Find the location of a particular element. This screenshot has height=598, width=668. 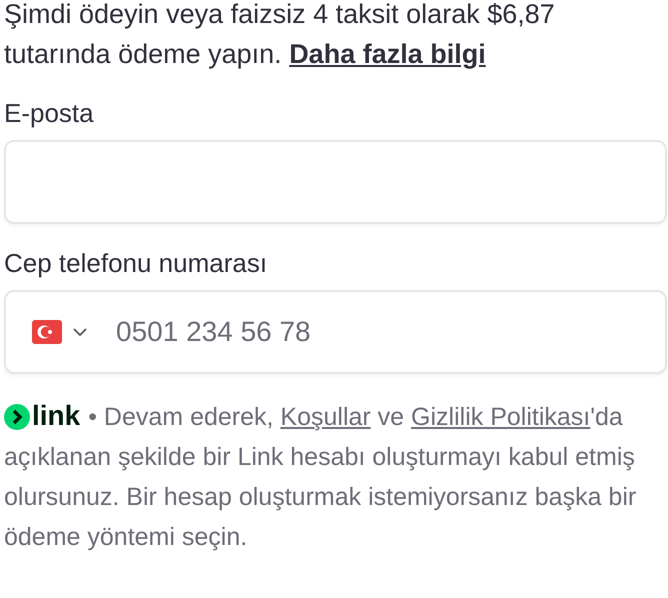

email-field is located at coordinates (335, 182).